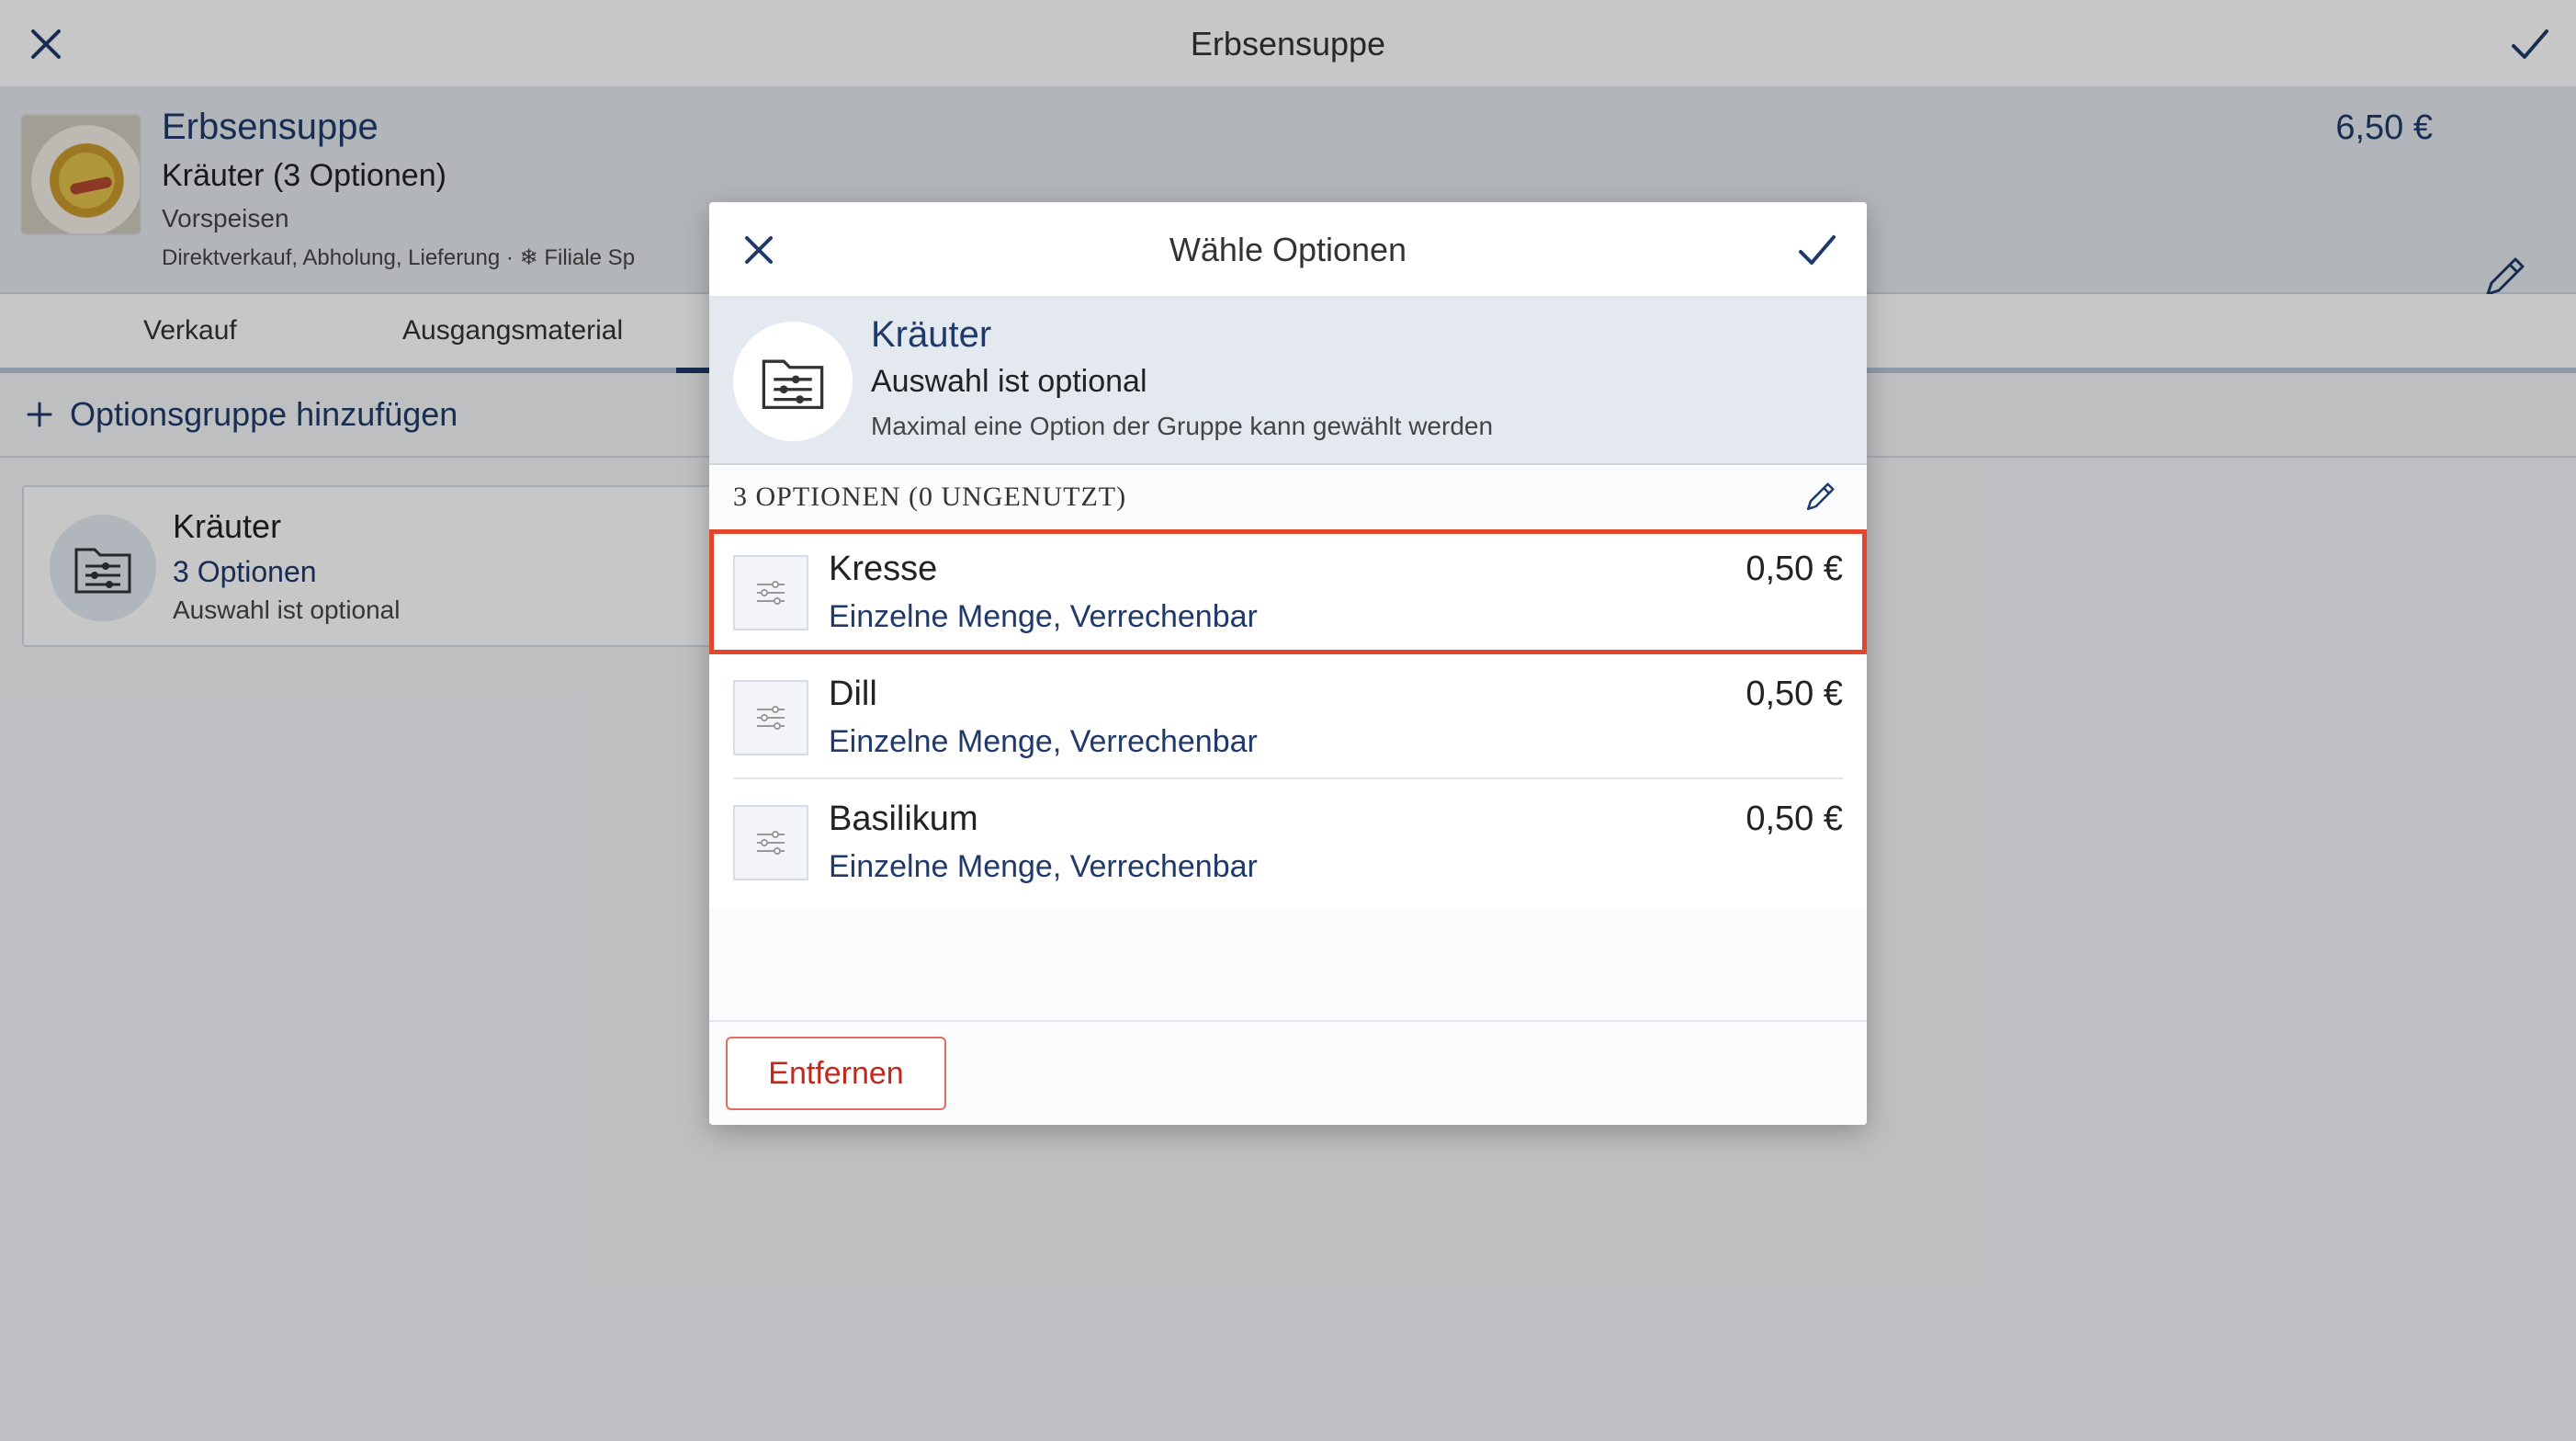 Image resolution: width=2576 pixels, height=1441 pixels. I want to click on check-icon, so click(1817, 250).